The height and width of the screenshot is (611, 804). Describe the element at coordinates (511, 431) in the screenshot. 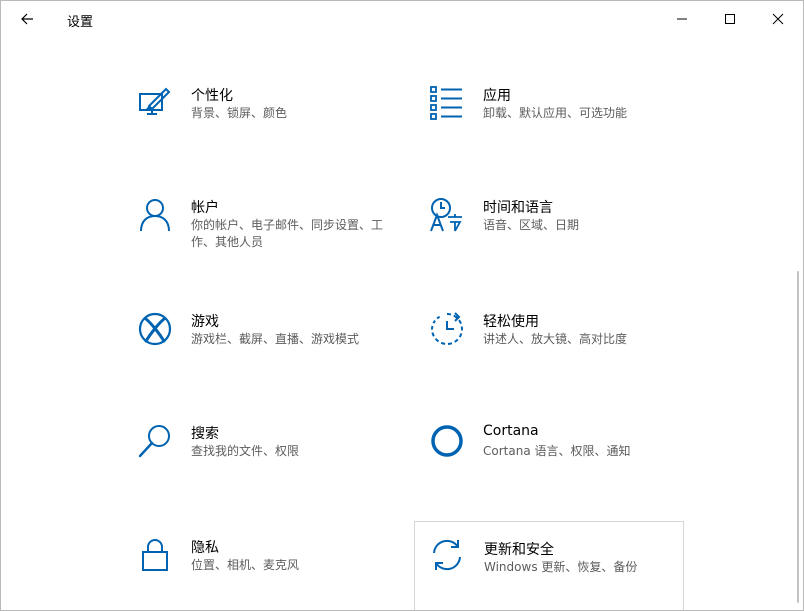

I see `tile-name: Cortana` at that location.